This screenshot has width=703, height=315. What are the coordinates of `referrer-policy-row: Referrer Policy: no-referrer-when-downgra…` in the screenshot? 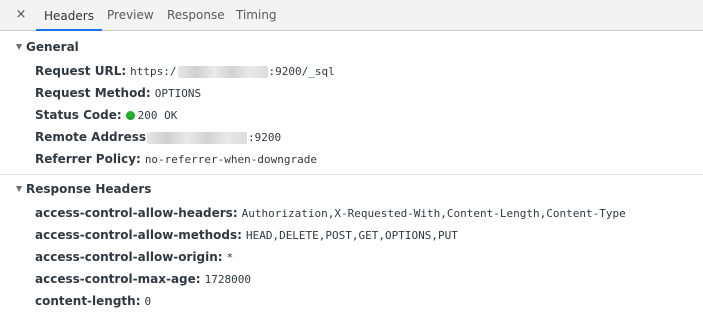 It's located at (176, 159).